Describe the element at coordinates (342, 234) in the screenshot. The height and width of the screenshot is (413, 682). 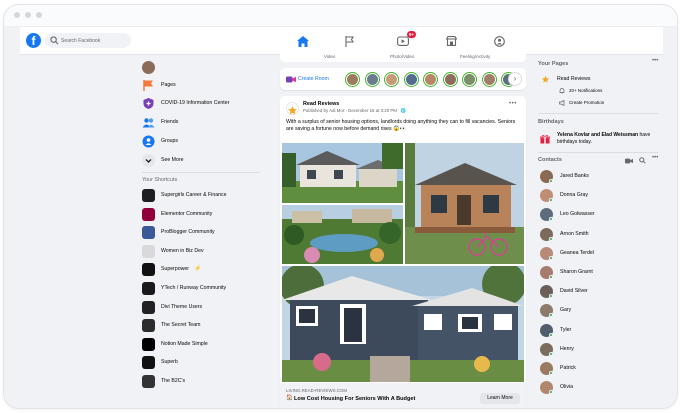
I see `garden-photo` at that location.